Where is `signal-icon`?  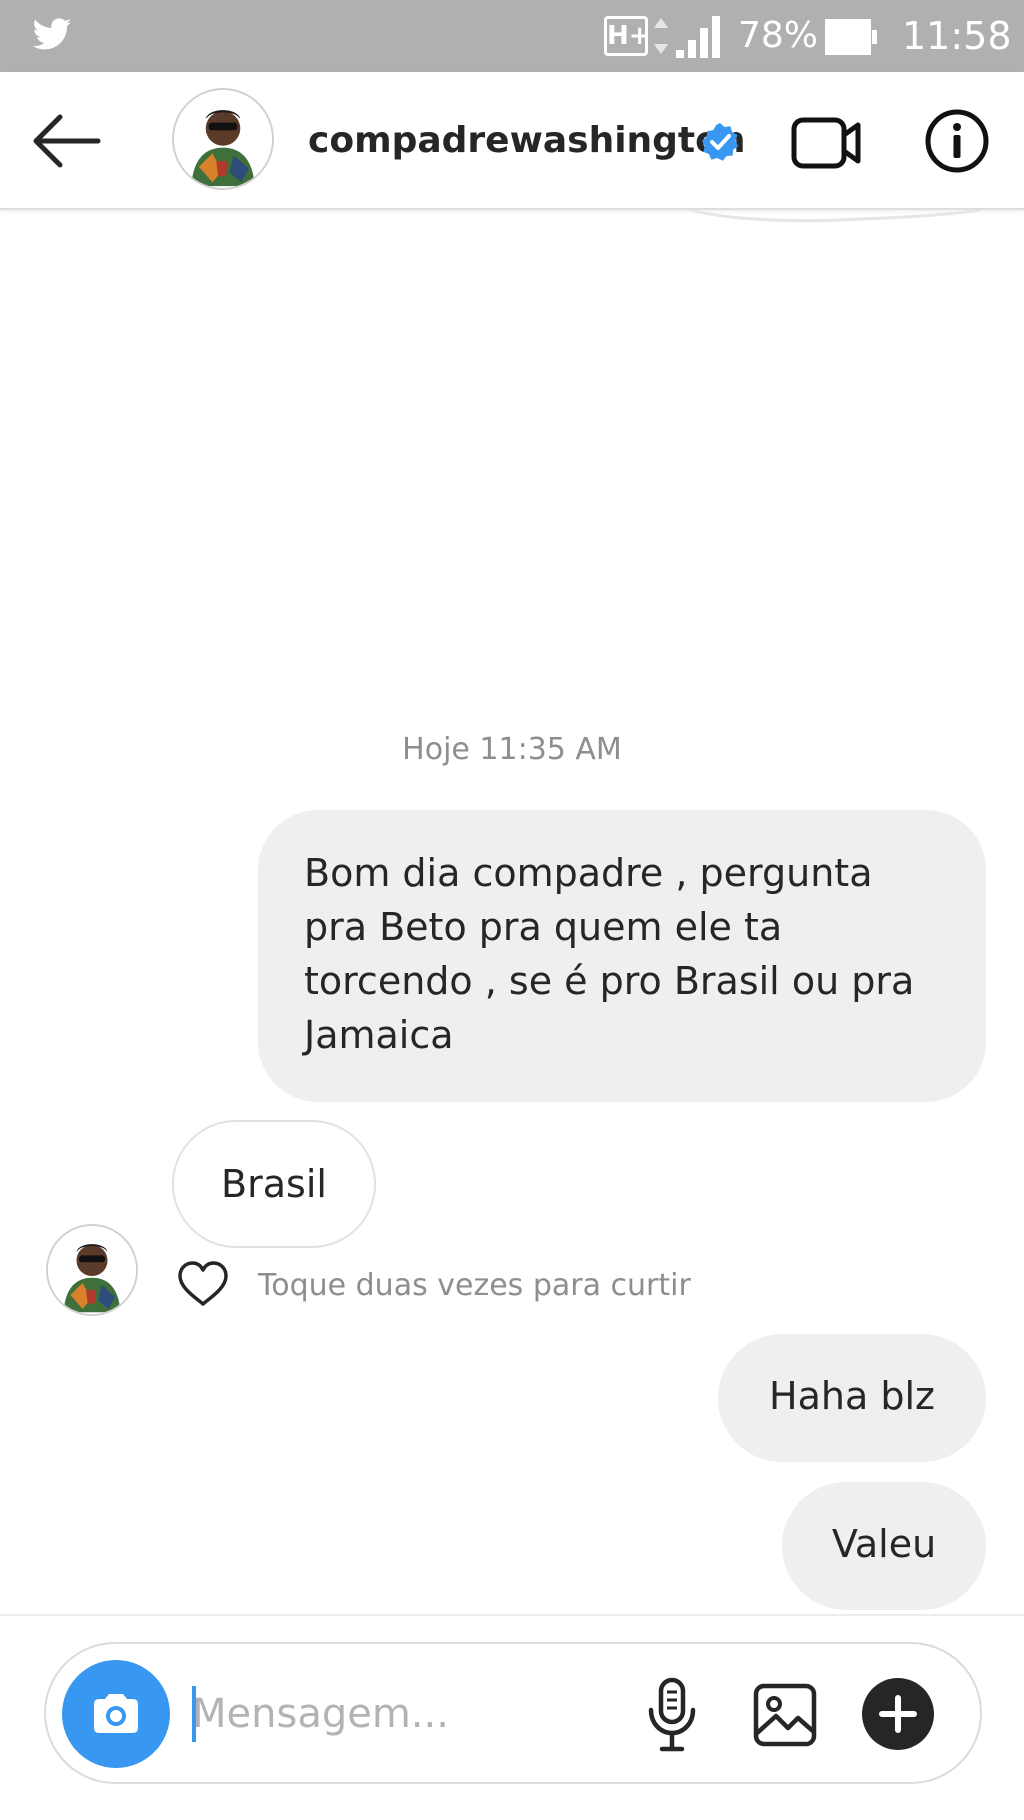 signal-icon is located at coordinates (698, 37).